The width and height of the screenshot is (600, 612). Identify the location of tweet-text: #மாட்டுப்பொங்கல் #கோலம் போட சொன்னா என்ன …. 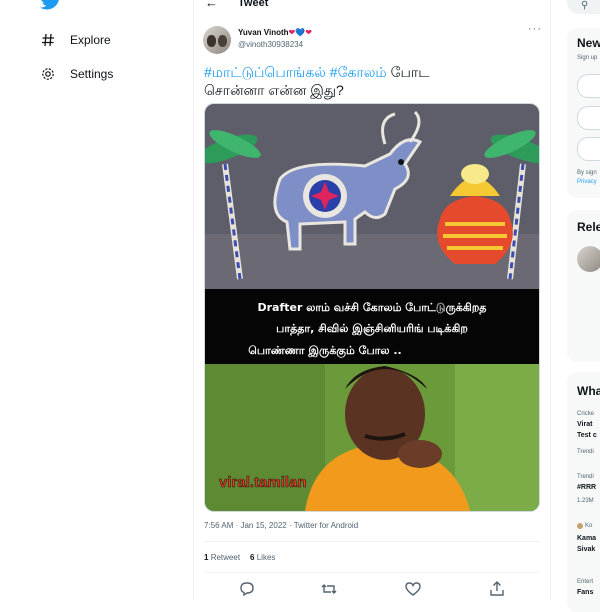
(317, 81).